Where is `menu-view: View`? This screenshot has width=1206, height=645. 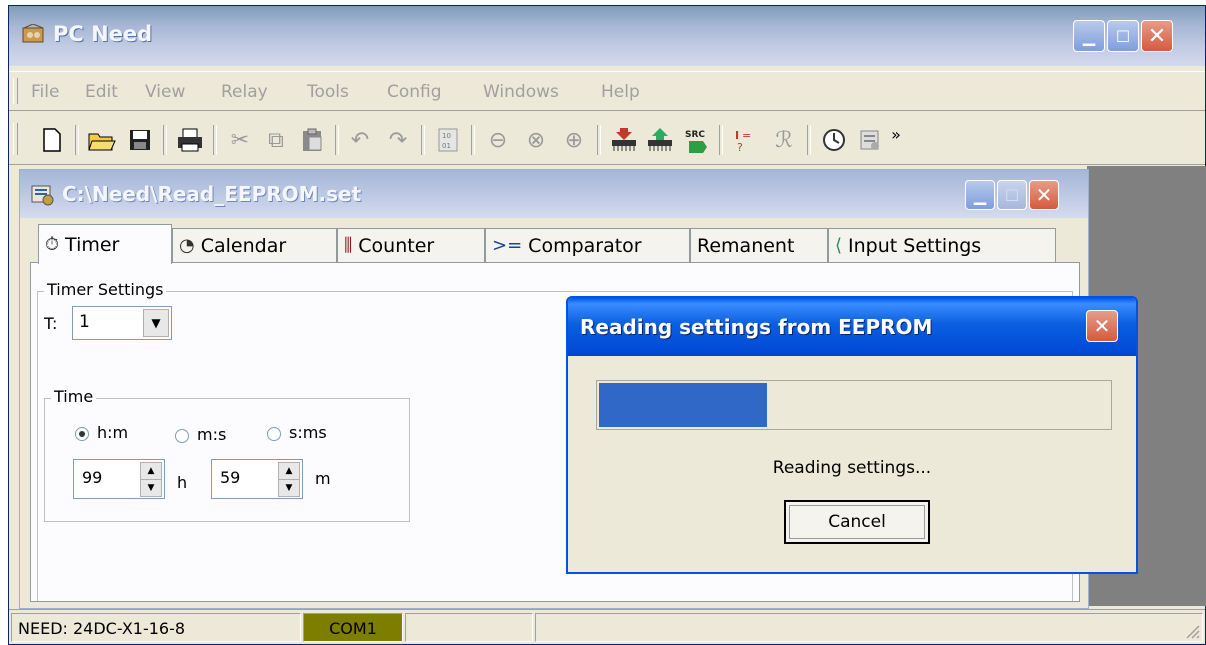 menu-view: View is located at coordinates (165, 92).